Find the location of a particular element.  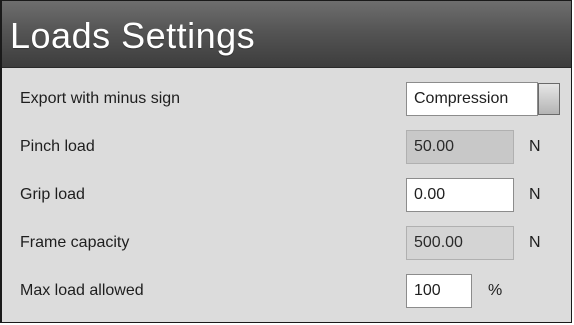

frame-capacity-field: 500.00 is located at coordinates (460, 243).